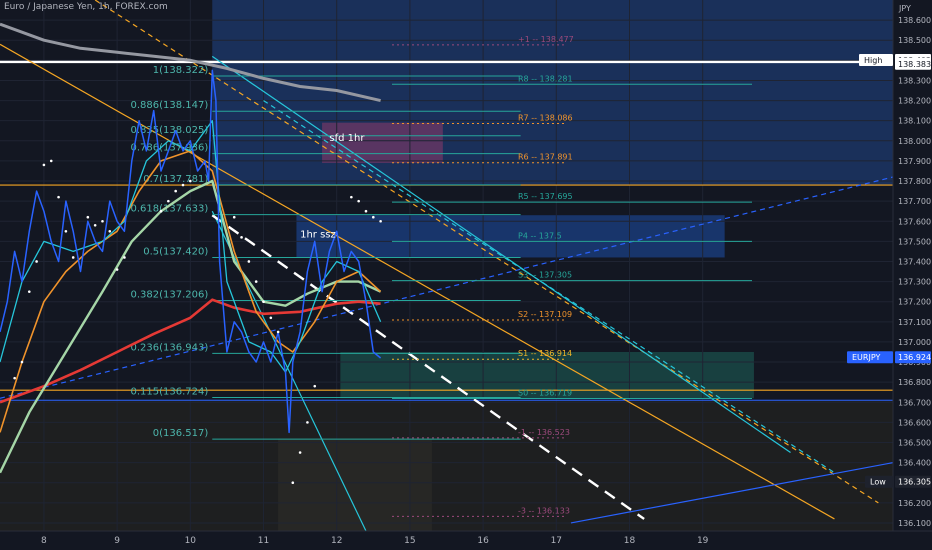 This screenshot has height=550, width=932. Describe the element at coordinates (545, 117) in the screenshot. I see `pivot-label-2: R7 -- 138.086` at that location.